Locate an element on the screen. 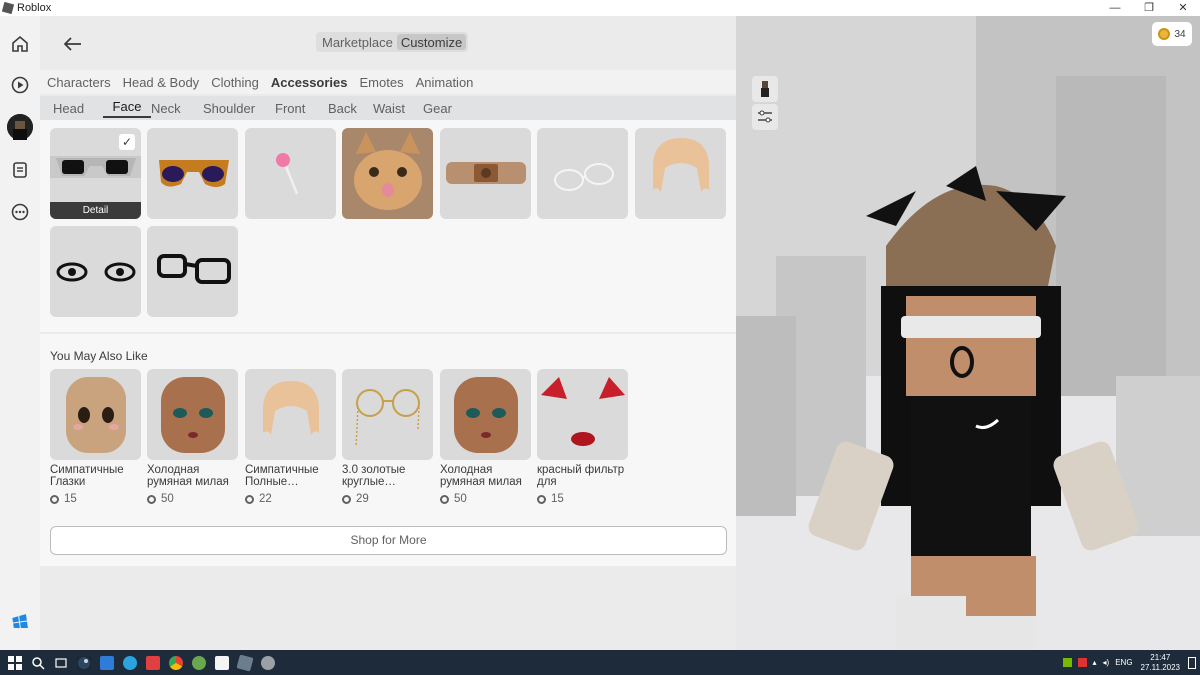 This screenshot has width=1200, height=675. windows-start-icon is located at coordinates (15, 662).